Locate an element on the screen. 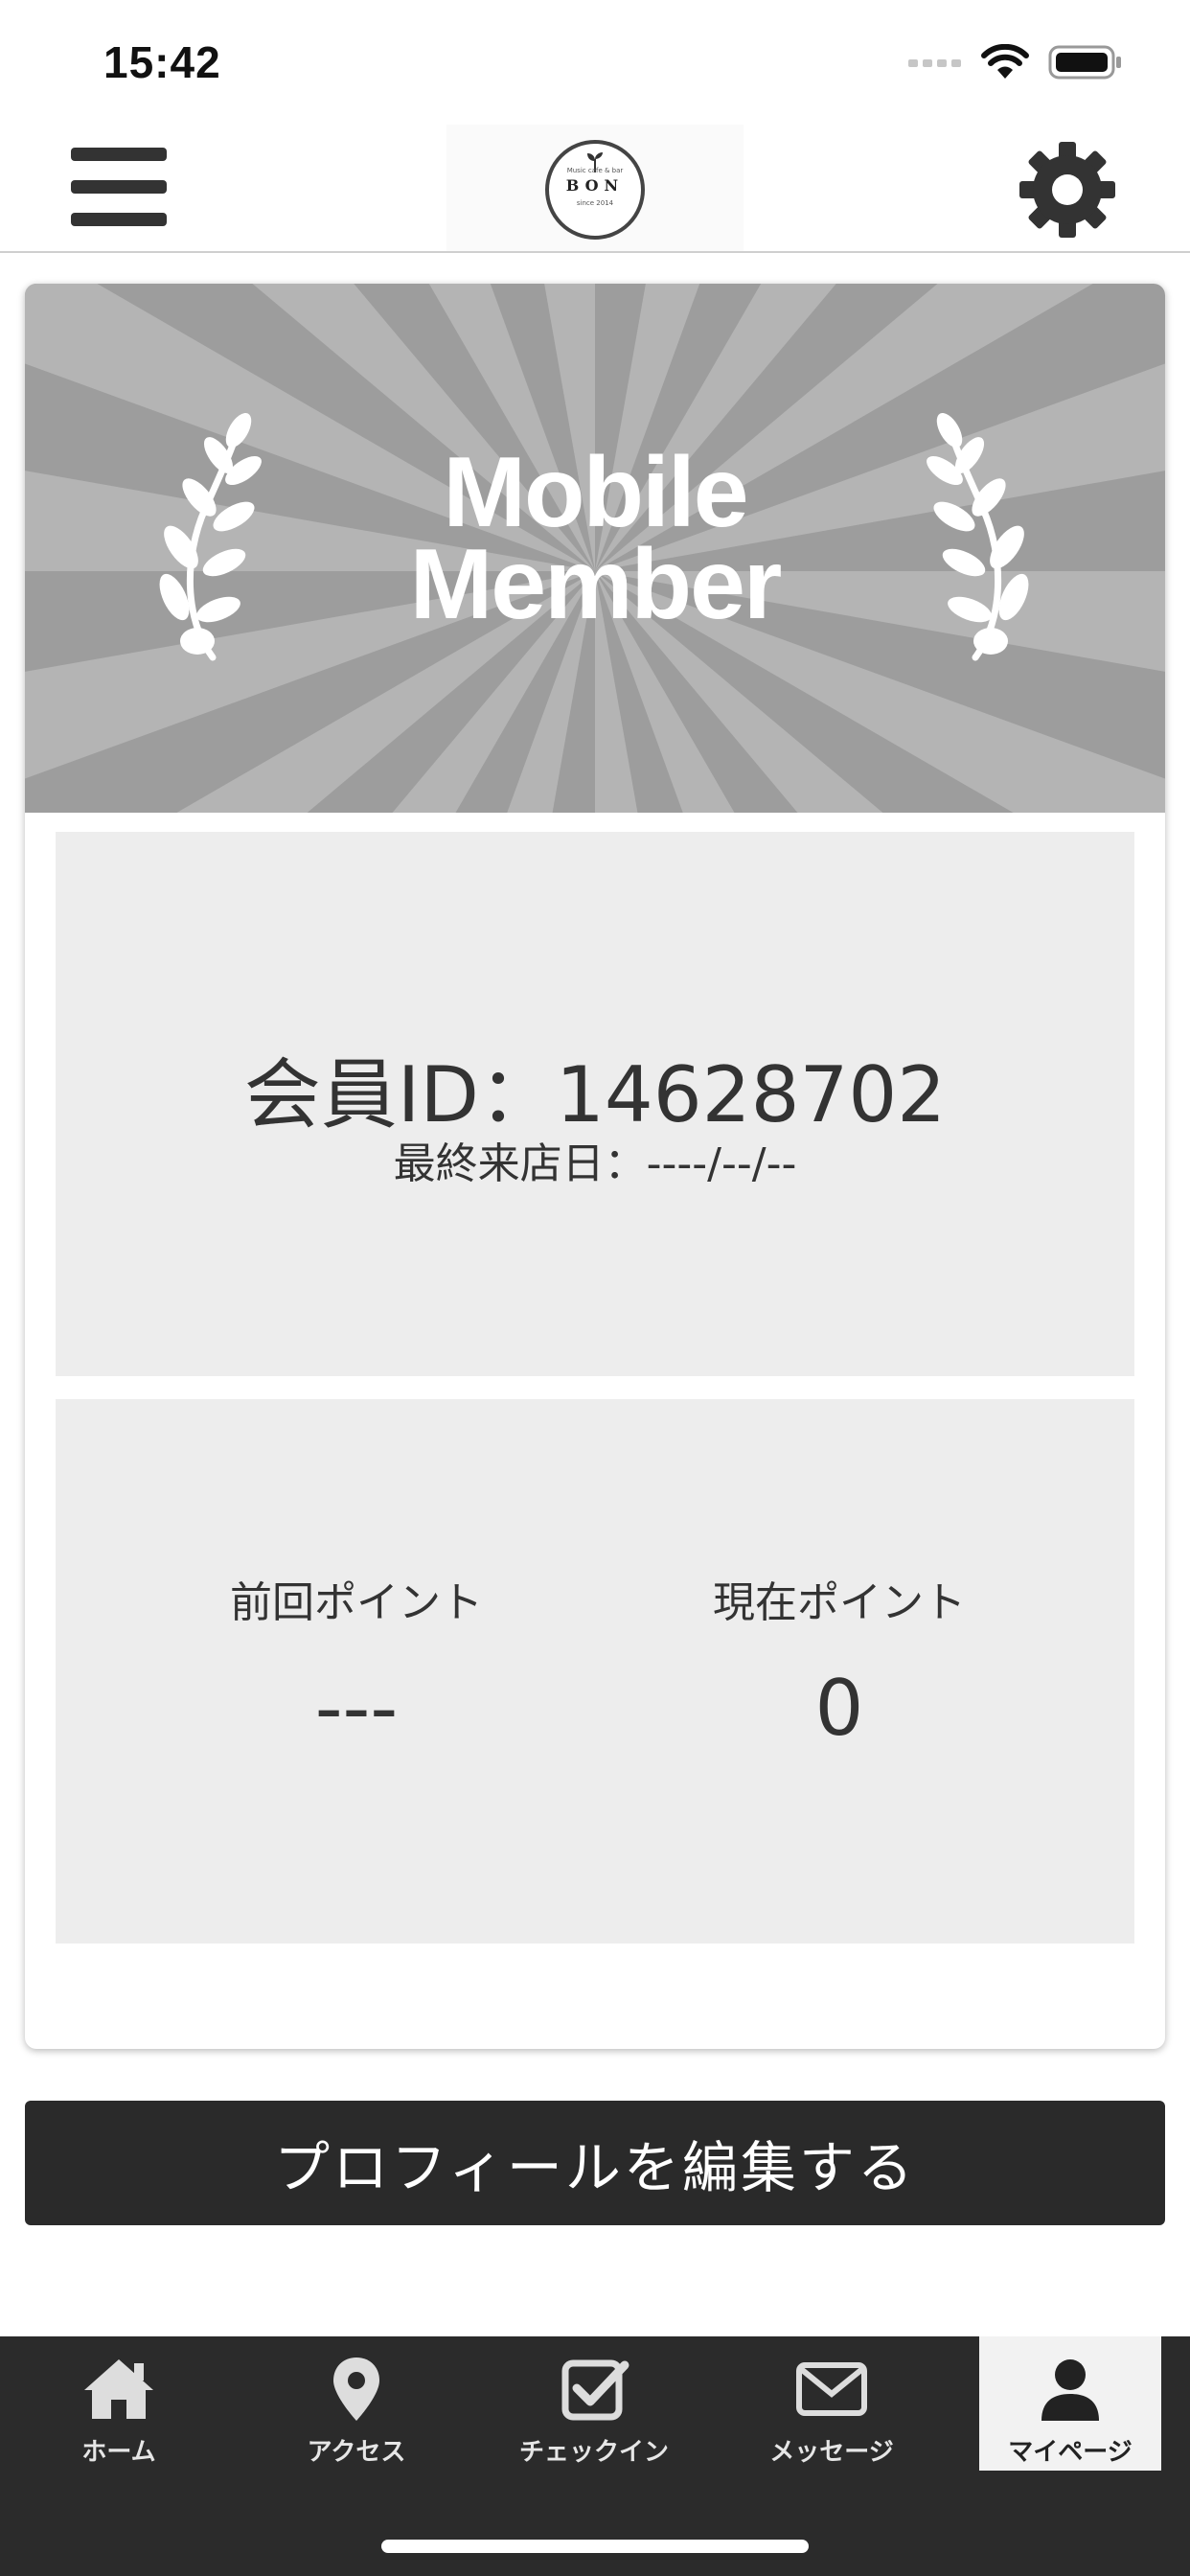 Image resolution: width=1190 pixels, height=2576 pixels. tab-mypage: マイページ is located at coordinates (1070, 2403).